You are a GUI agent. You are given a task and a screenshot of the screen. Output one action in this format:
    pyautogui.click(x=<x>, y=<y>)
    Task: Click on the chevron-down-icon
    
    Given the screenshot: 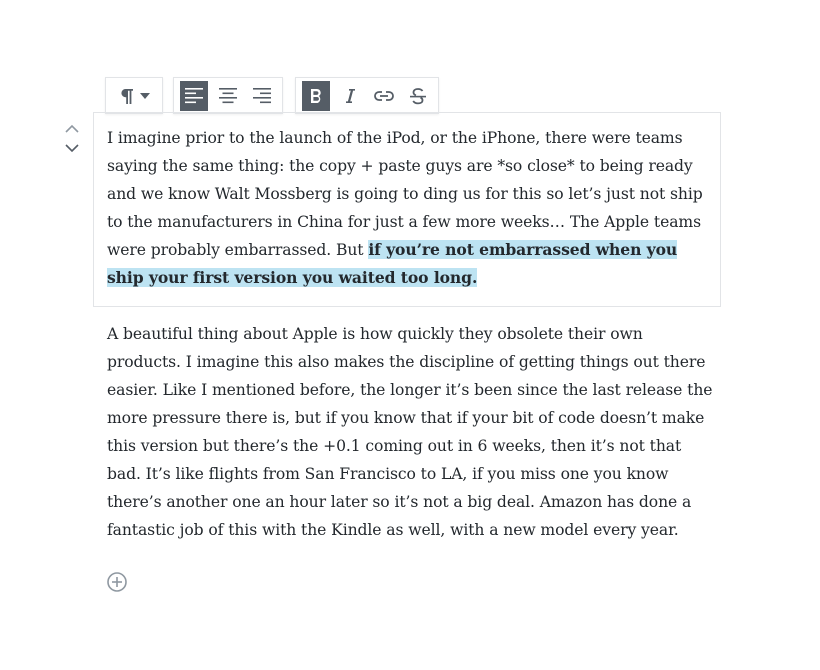 What is the action you would take?
    pyautogui.click(x=72, y=148)
    